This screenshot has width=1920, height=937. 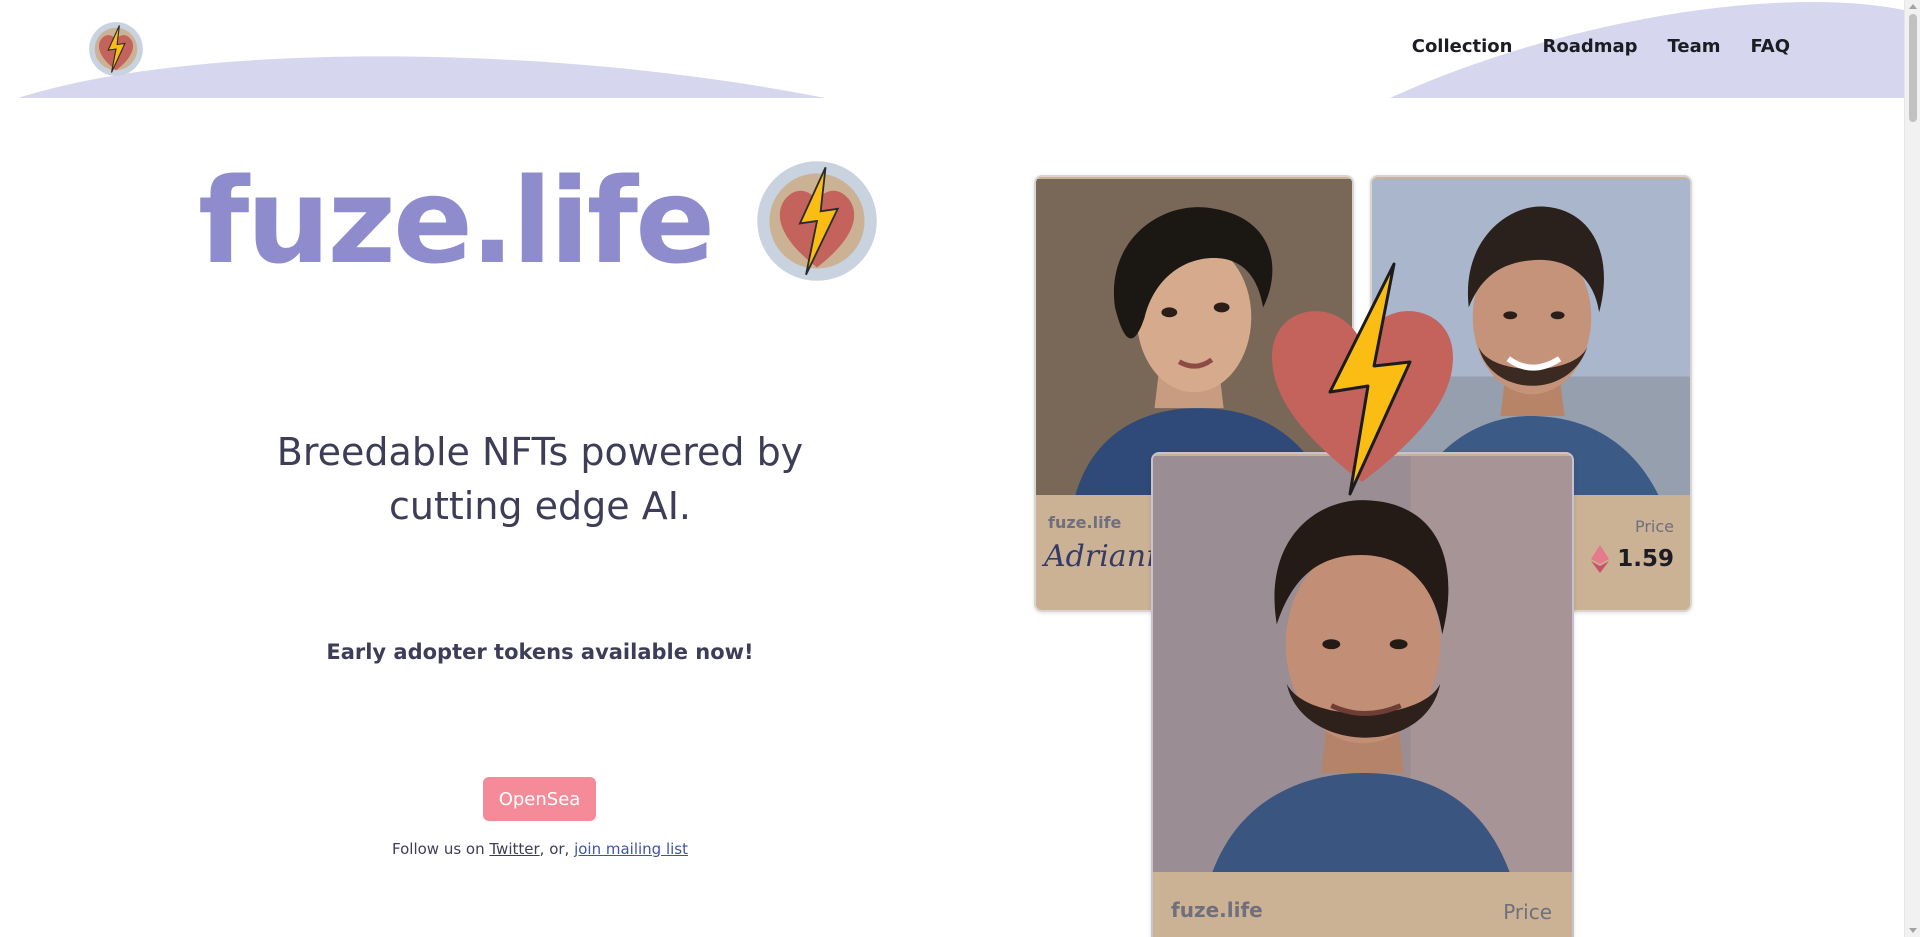 I want to click on twitter-link: Twitter, so click(x=514, y=849).